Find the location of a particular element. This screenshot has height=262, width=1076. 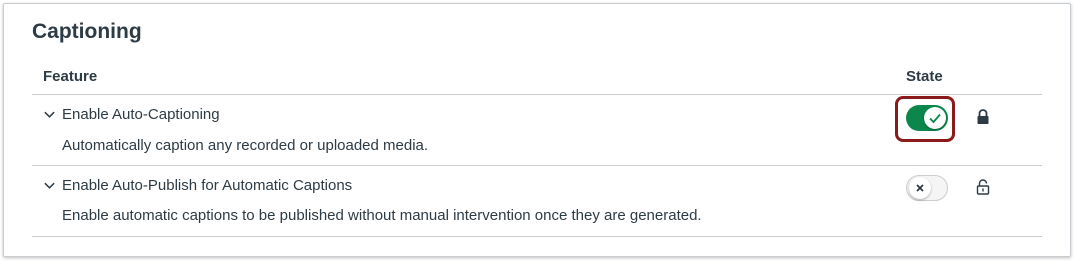

x-icon is located at coordinates (920, 188).